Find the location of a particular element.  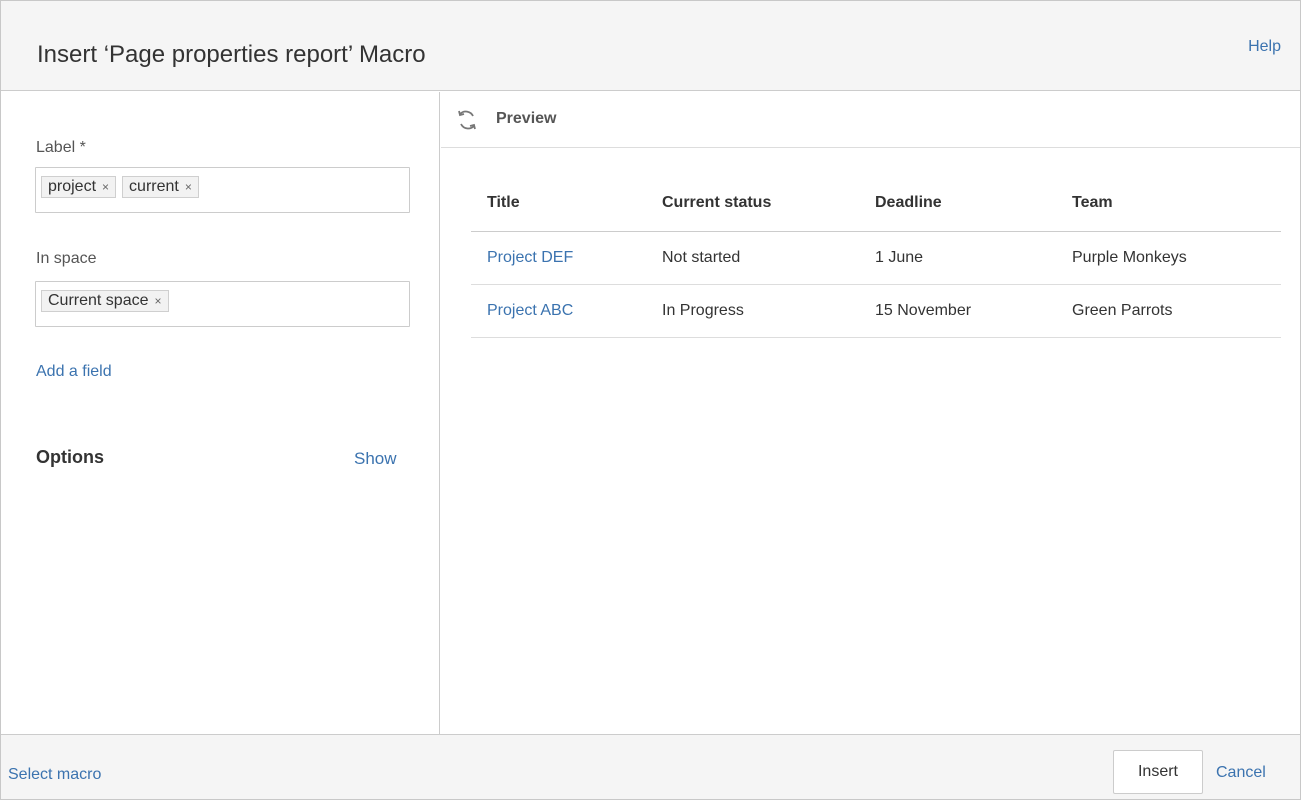

status-cell: Not started is located at coordinates (752, 258).